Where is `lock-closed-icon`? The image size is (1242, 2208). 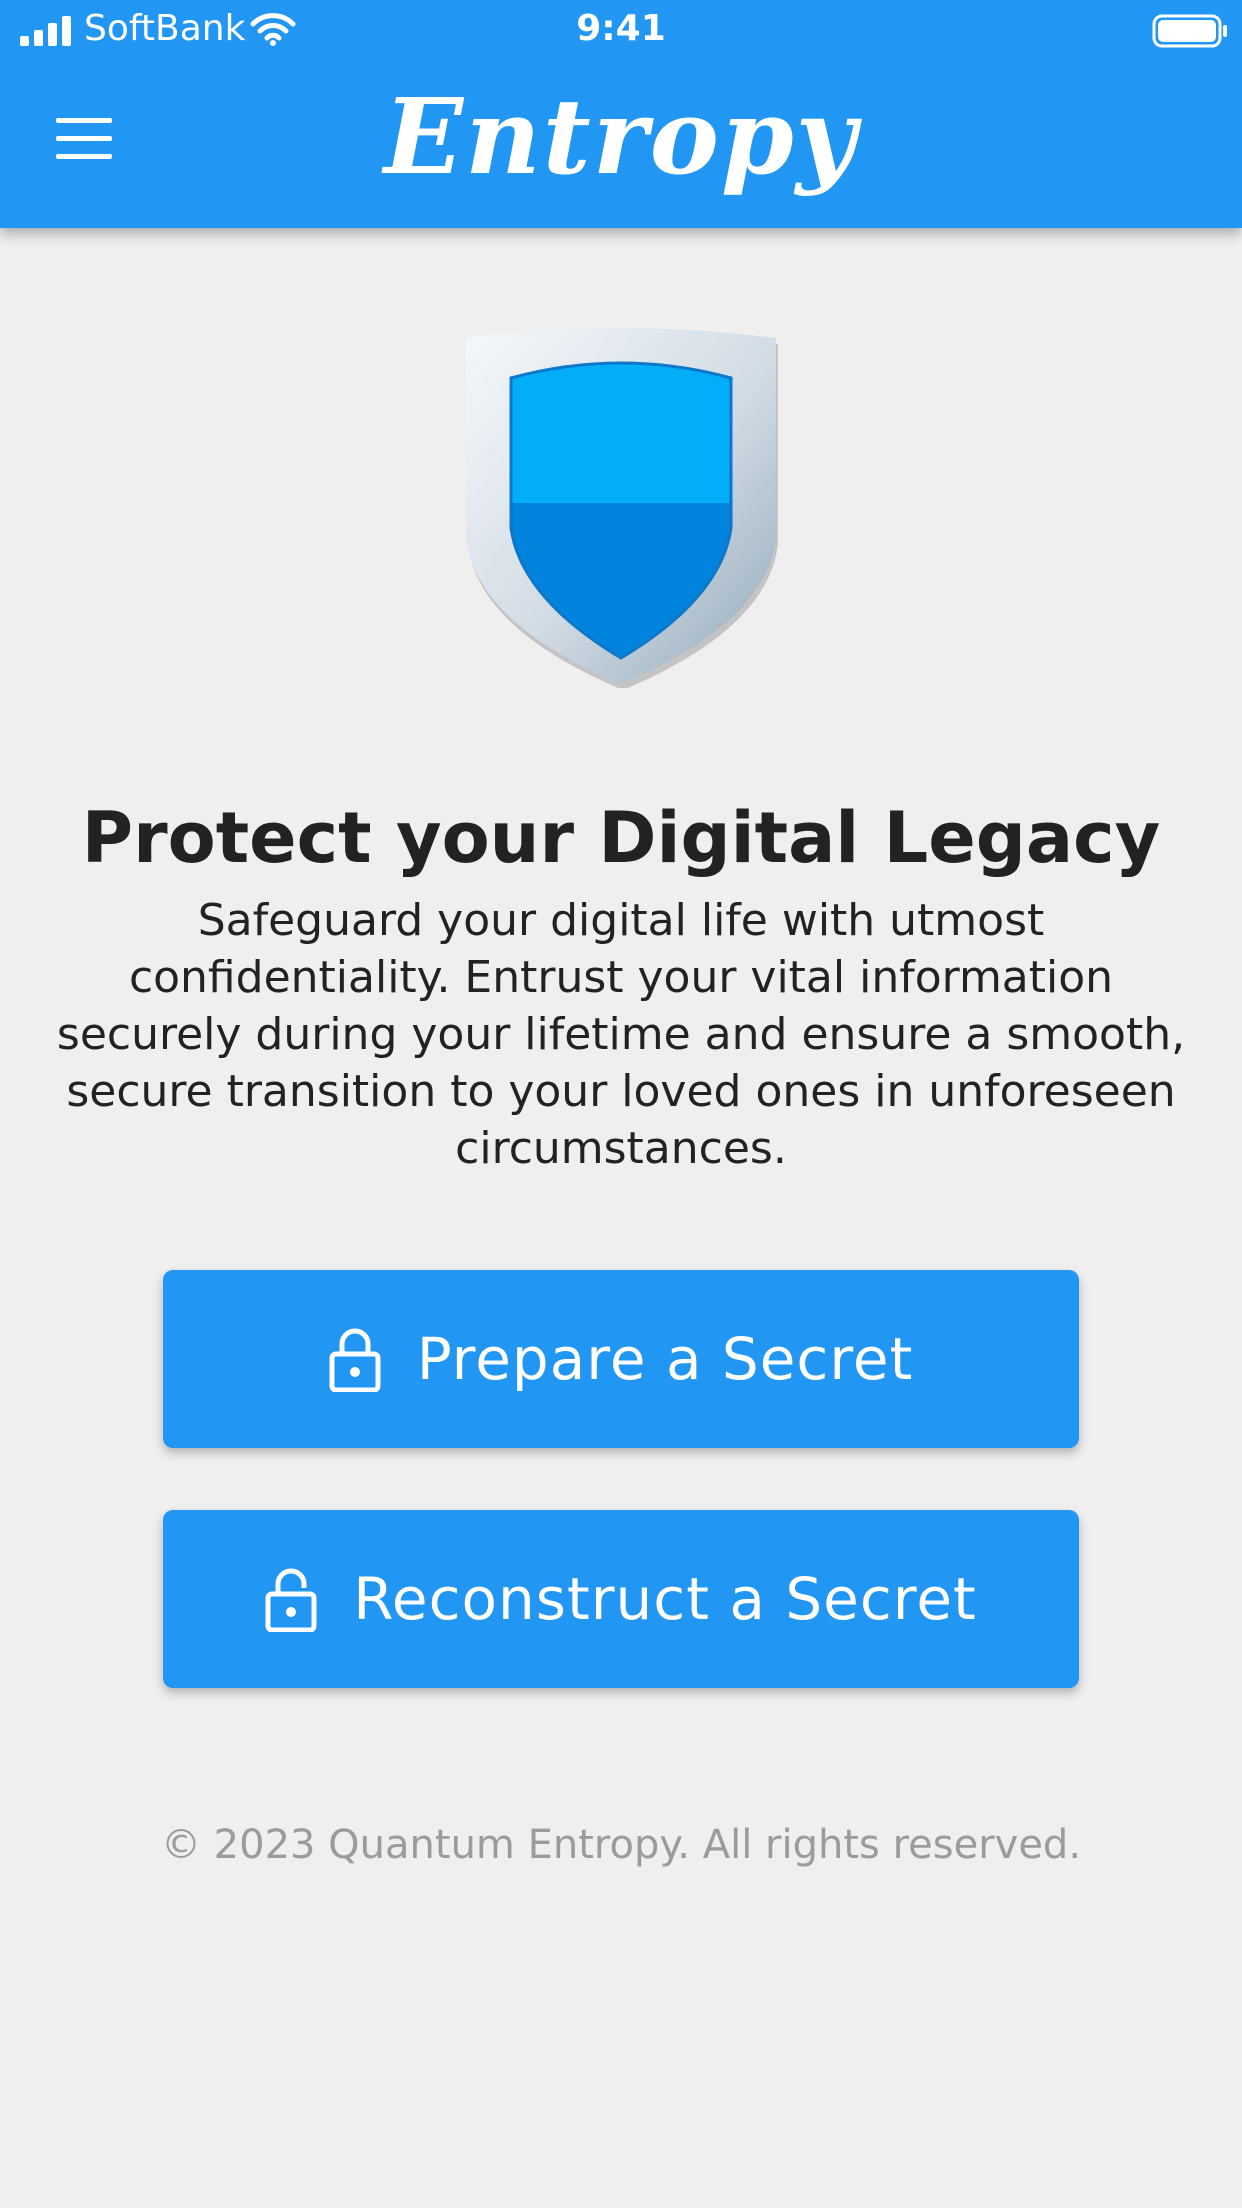 lock-closed-icon is located at coordinates (355, 1360).